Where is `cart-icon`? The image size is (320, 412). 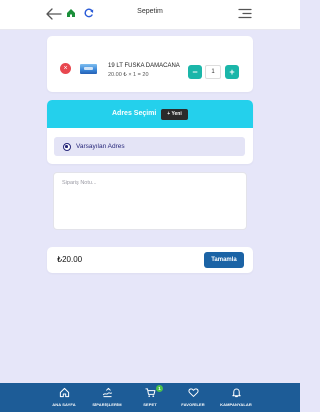
cart-icon is located at coordinates (149, 392).